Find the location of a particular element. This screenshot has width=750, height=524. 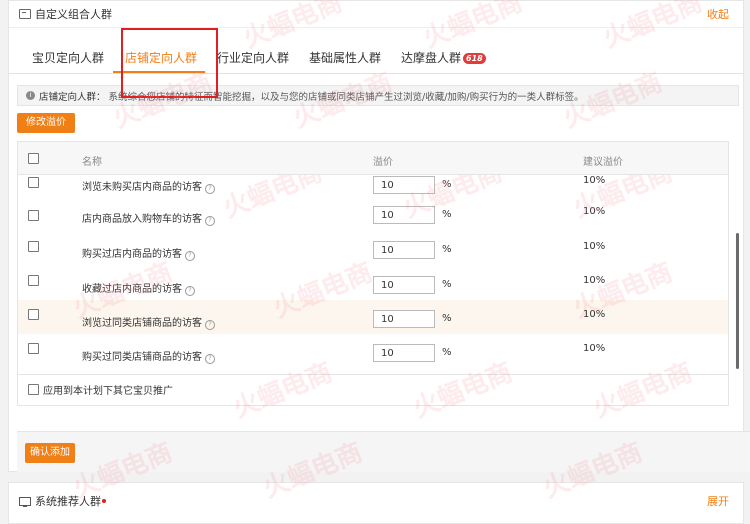

collapse-link: 收起 is located at coordinates (718, 14).